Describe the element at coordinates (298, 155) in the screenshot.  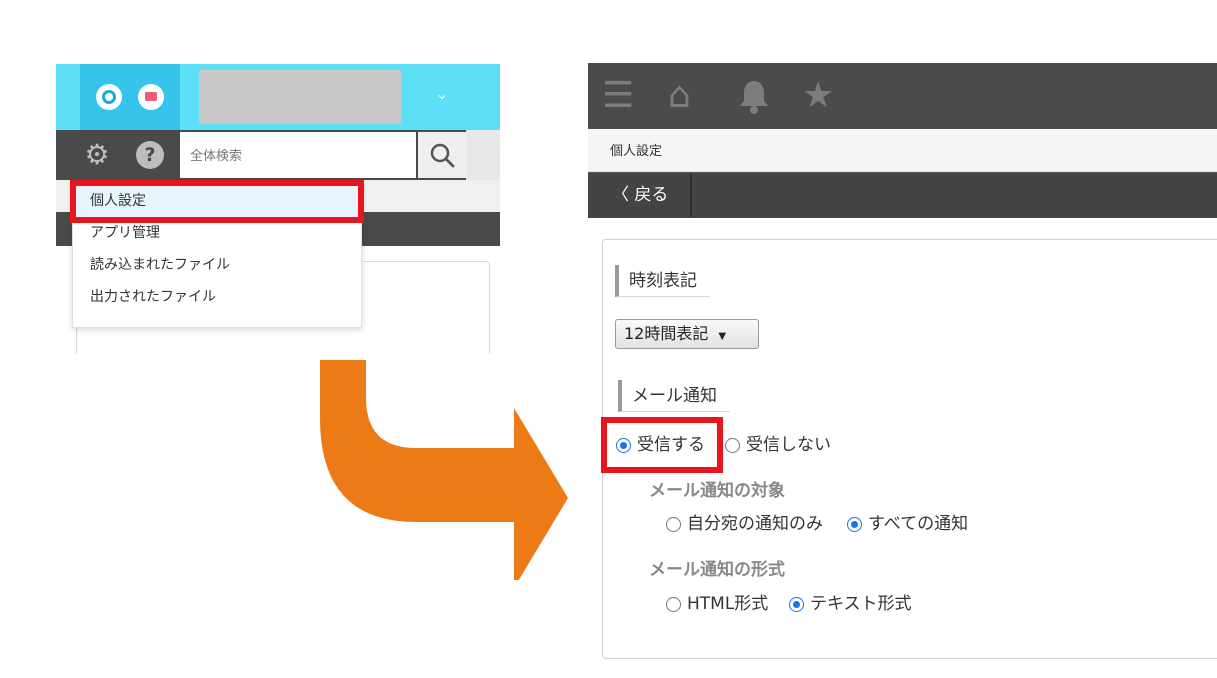
I see `search-input` at that location.